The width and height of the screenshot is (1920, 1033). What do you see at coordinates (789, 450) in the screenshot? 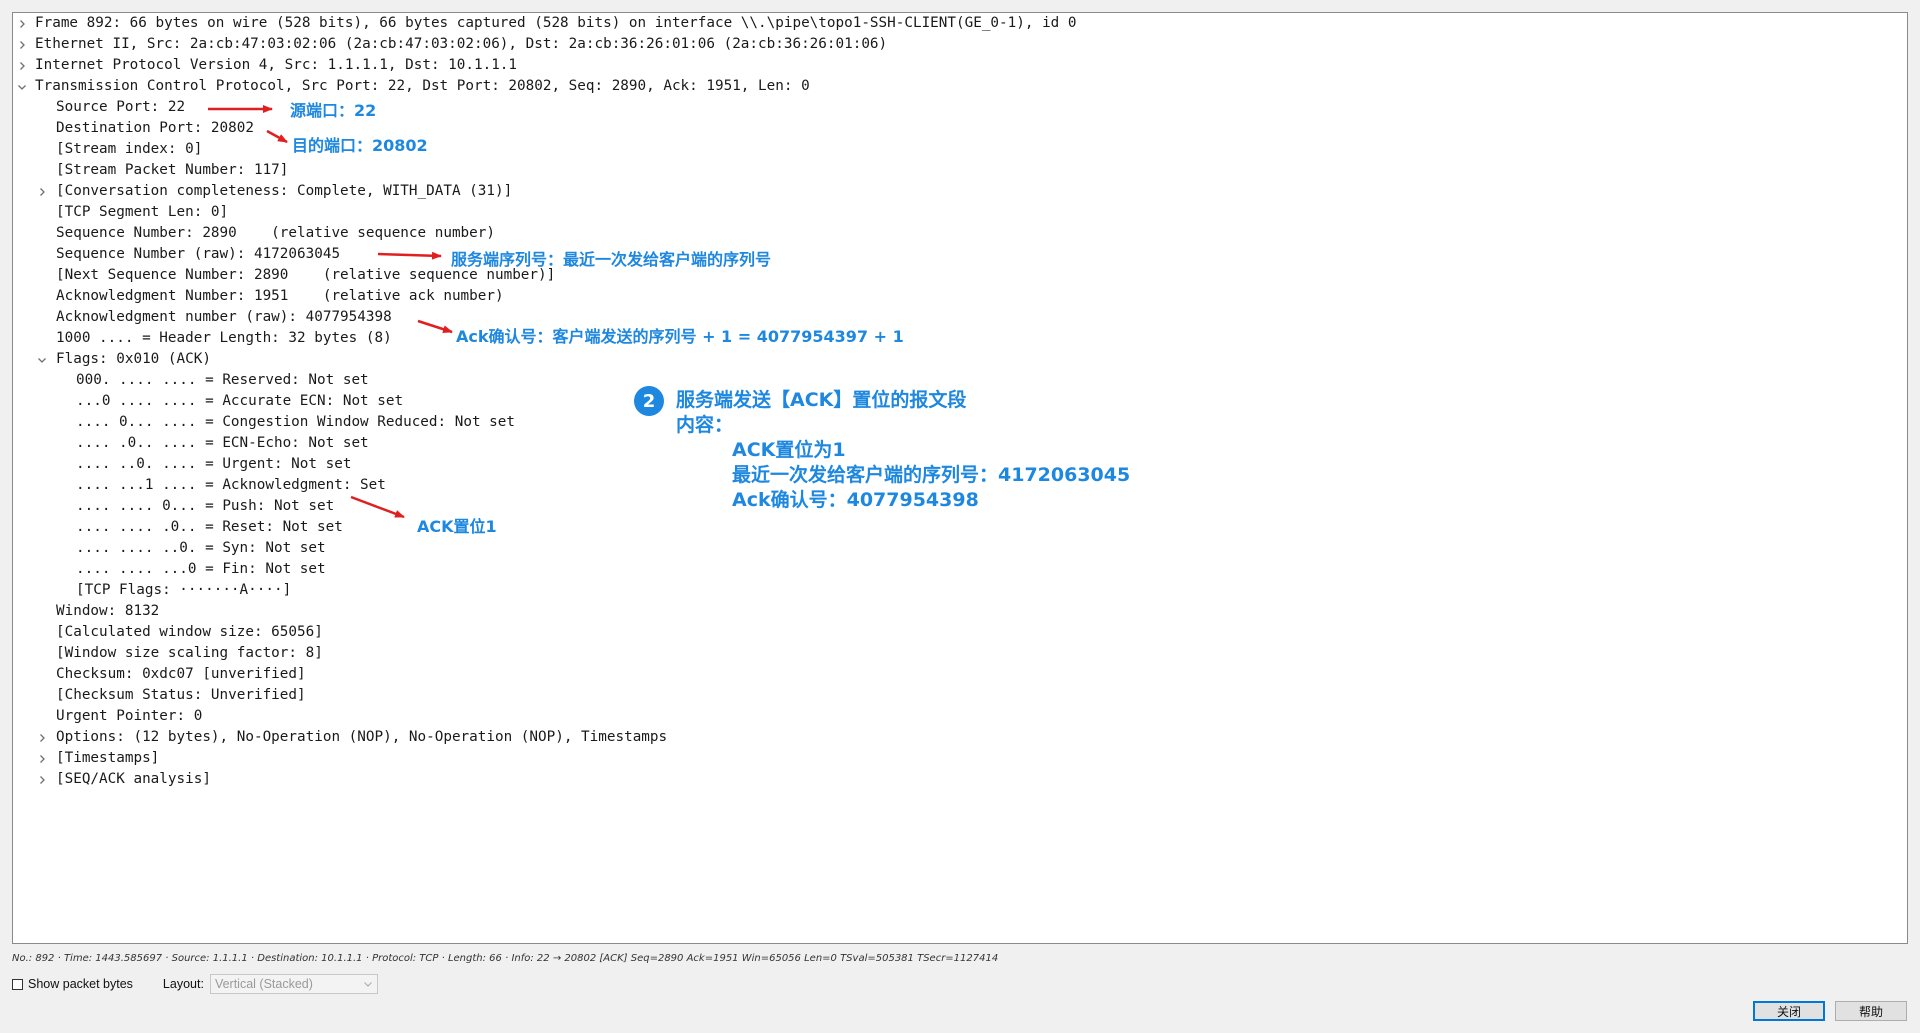
I see `summary-line-ack-flag: ACK置位为1` at bounding box center [789, 450].